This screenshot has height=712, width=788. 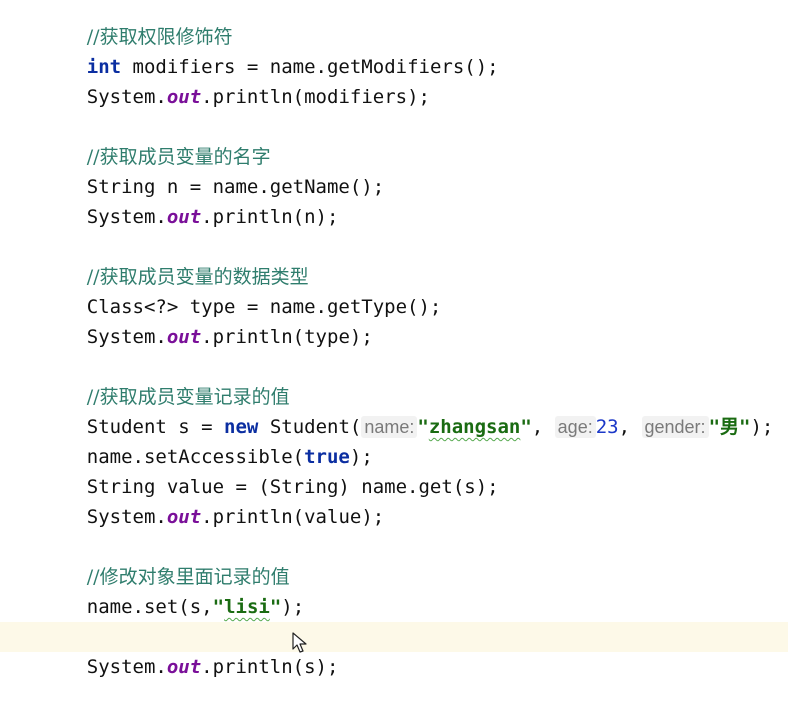 I want to click on code-line: System.out.println(n);, so click(x=394, y=200).